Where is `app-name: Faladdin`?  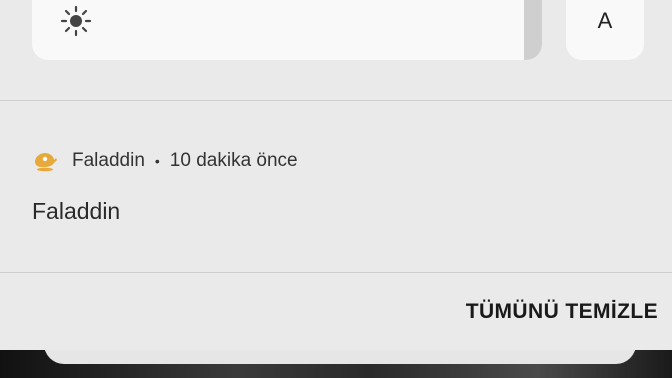
app-name: Faladdin is located at coordinates (108, 160).